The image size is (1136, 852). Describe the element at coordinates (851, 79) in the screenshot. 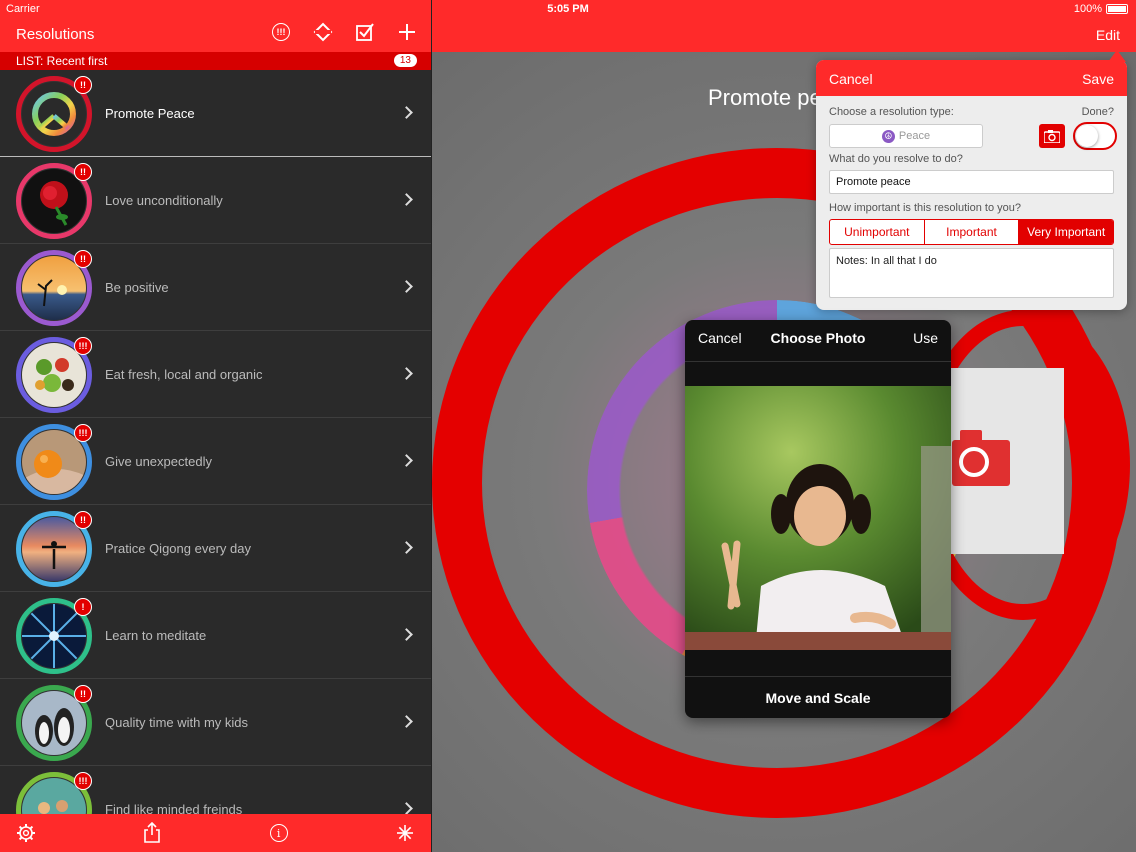

I see `popover-cancel-button: Cancel` at that location.